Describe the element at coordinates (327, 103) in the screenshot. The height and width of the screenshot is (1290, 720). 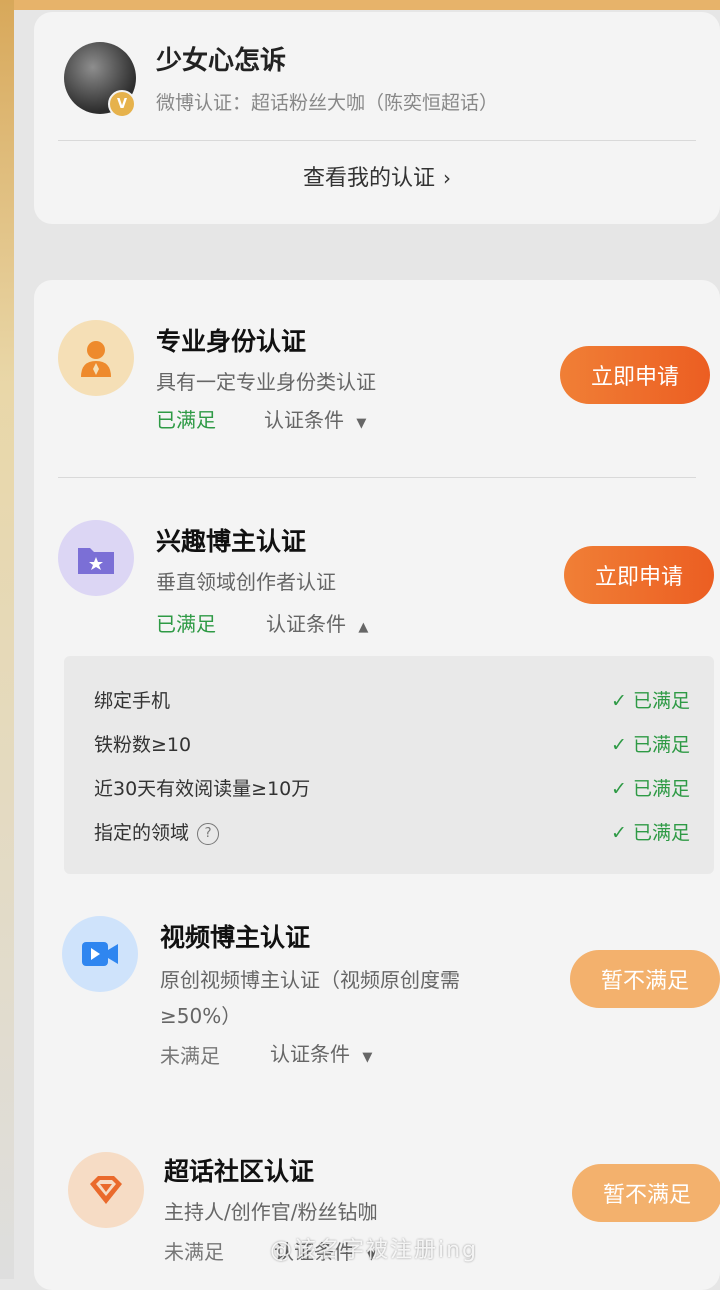
I see `verification-text: 微博认证：超话粉丝大咖（陈奕恒超话）` at that location.